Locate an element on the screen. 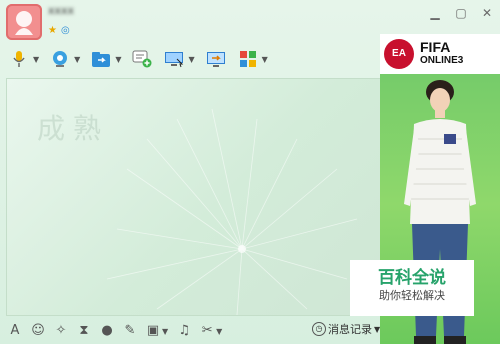 This screenshot has height=344, width=500. voice-call-button: ▼ is located at coordinates (23, 59).